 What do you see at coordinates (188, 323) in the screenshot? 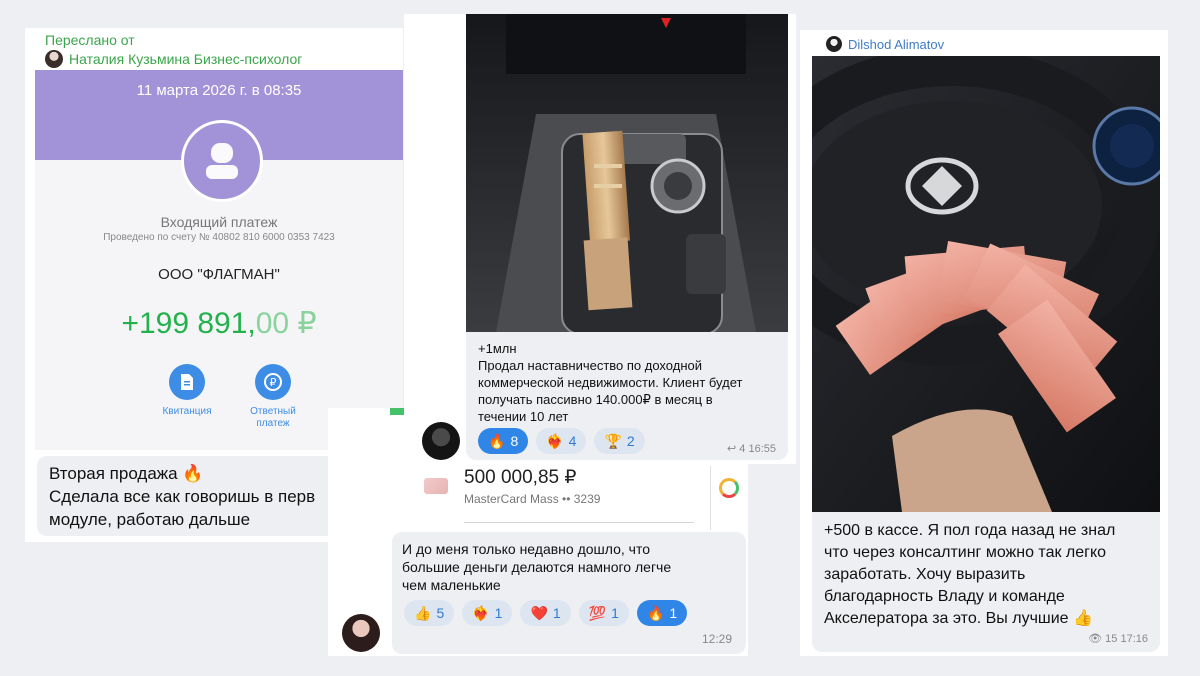
I see `amount-main: +199 891,` at bounding box center [188, 323].